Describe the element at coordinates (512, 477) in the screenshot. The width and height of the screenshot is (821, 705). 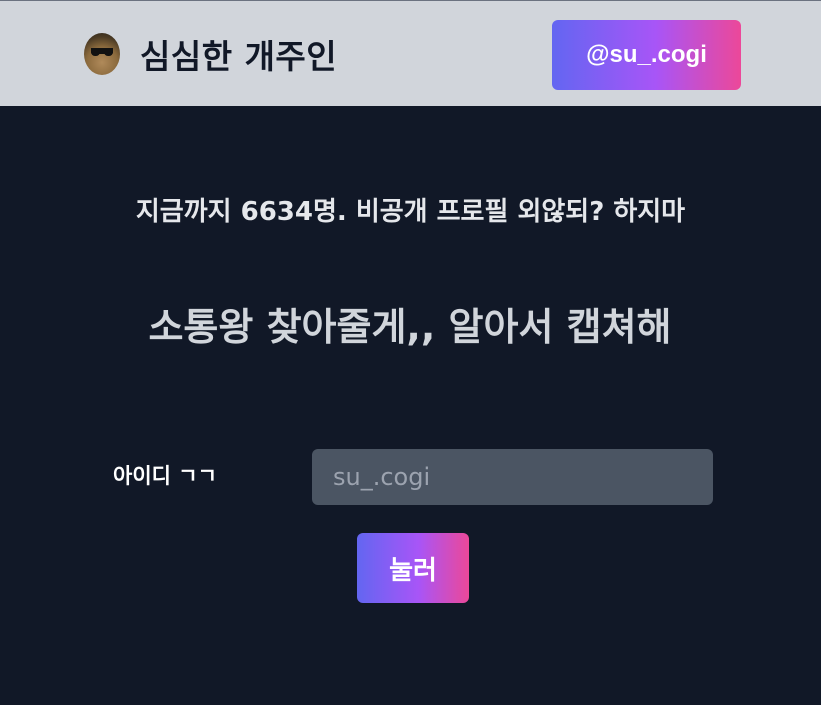
I see `id-input` at that location.